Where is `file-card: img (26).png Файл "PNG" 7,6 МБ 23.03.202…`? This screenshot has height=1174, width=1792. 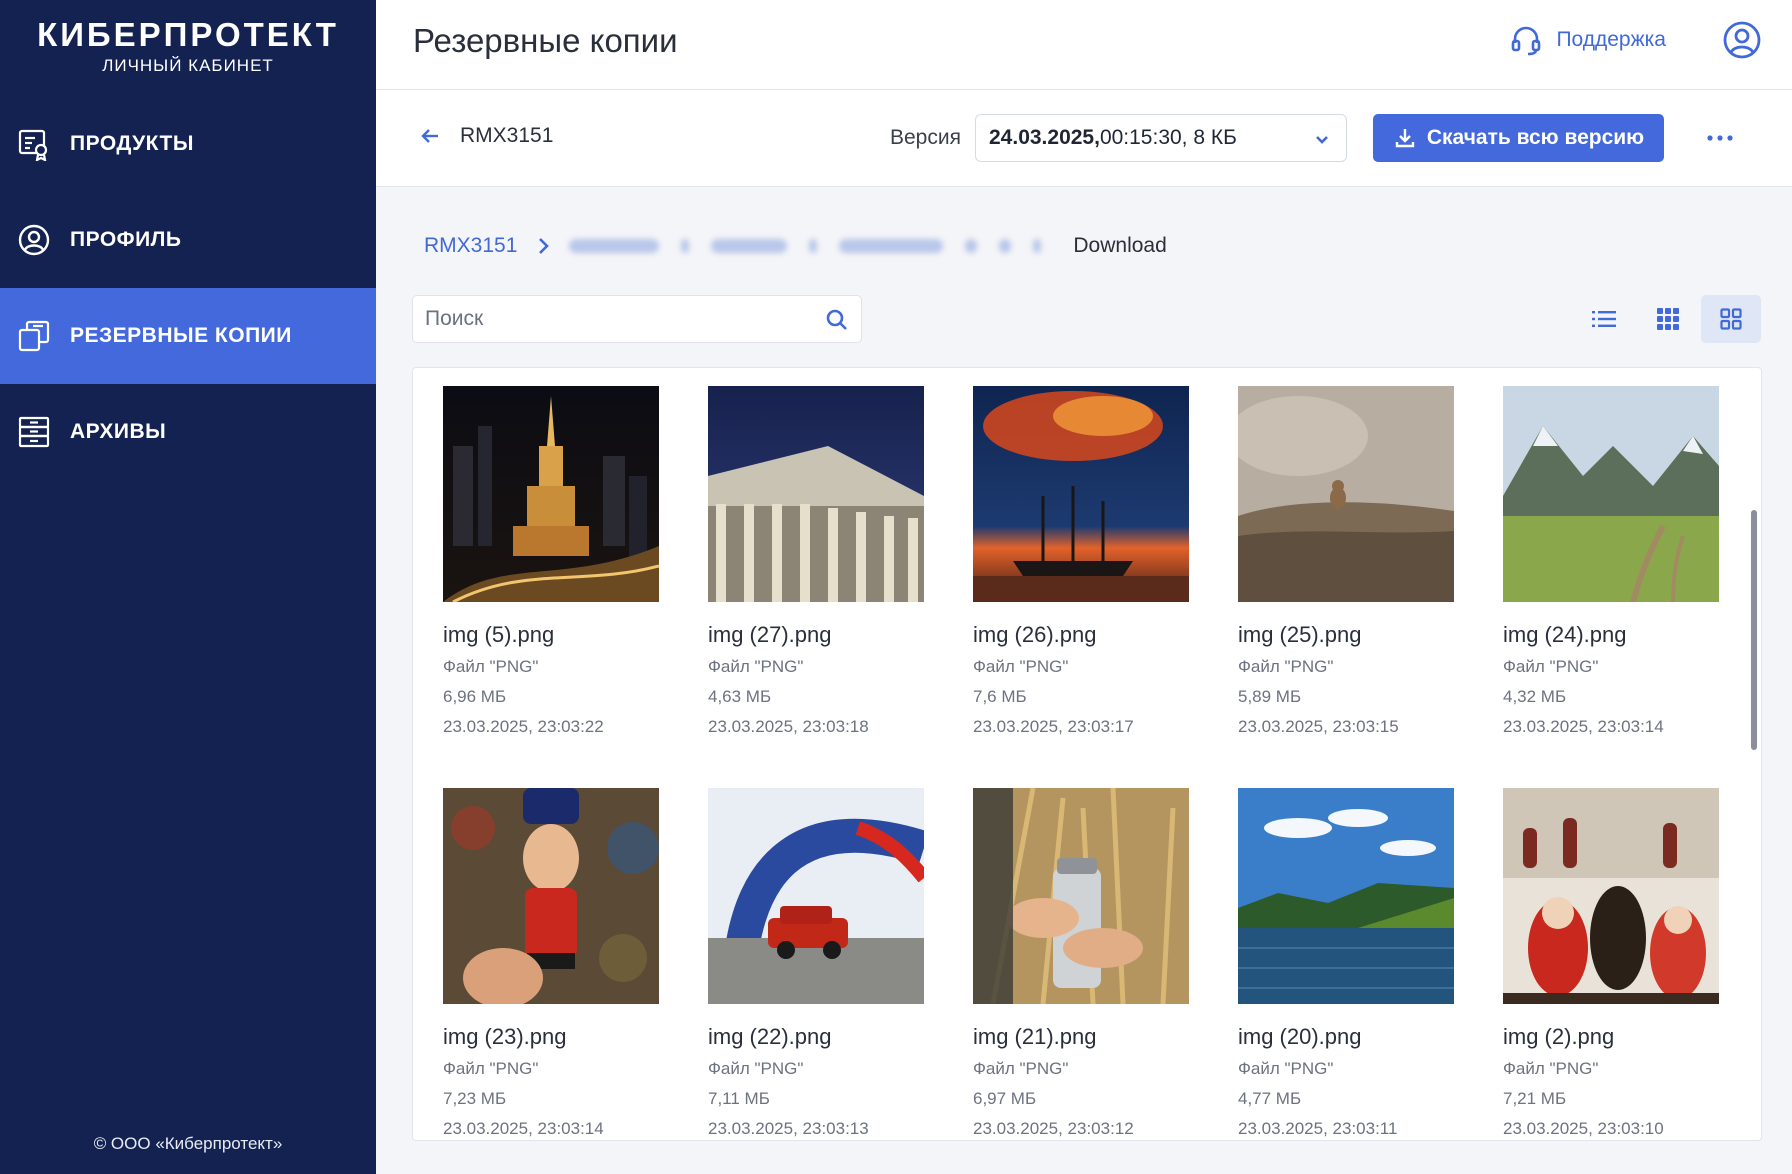
file-card: img (26).png Файл "PNG" 7,6 МБ 23.03.202… is located at coordinates (1081, 562).